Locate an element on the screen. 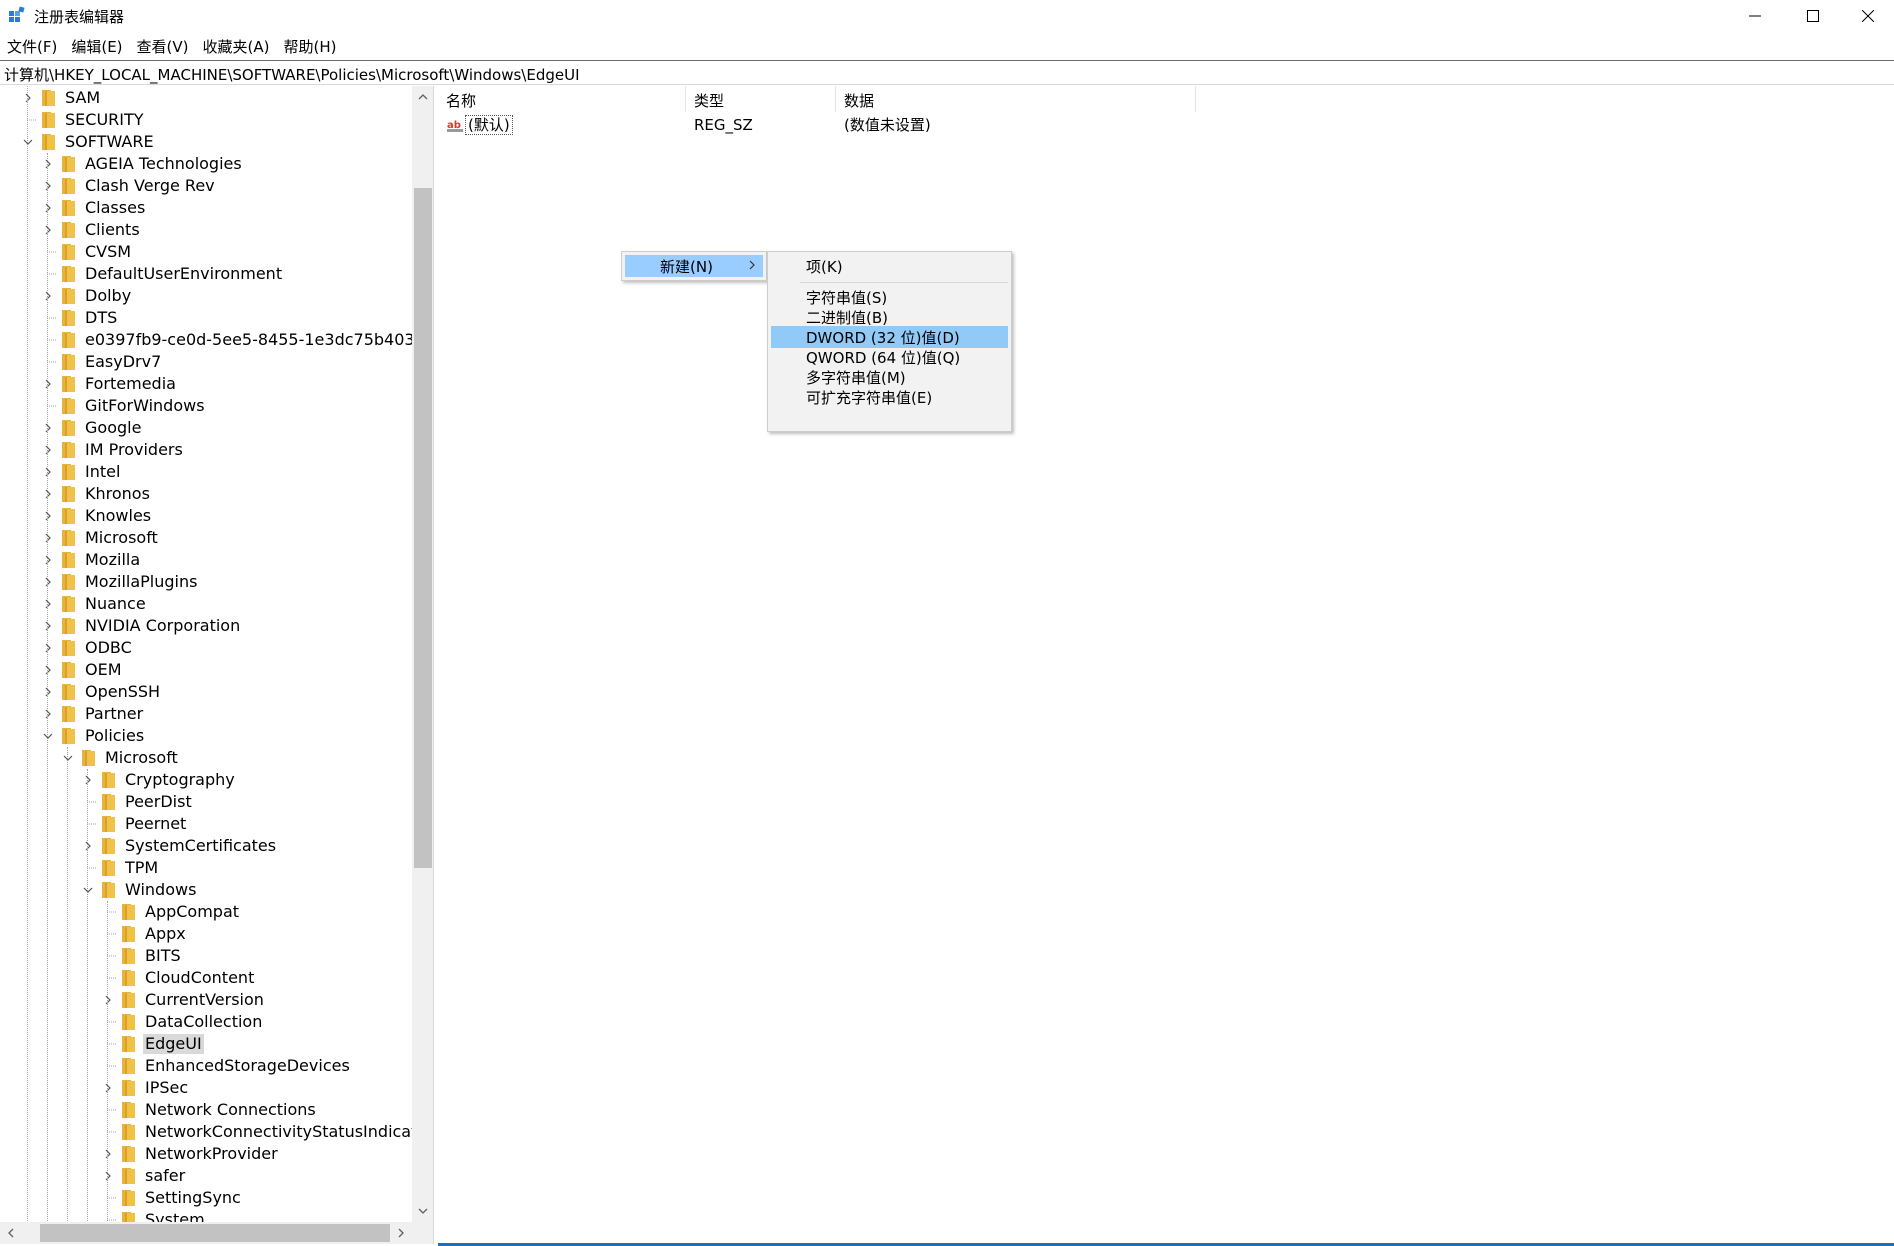 The height and width of the screenshot is (1246, 1894). tree-item: NetworkConnectivityStatusIndicator is located at coordinates (256, 1132).